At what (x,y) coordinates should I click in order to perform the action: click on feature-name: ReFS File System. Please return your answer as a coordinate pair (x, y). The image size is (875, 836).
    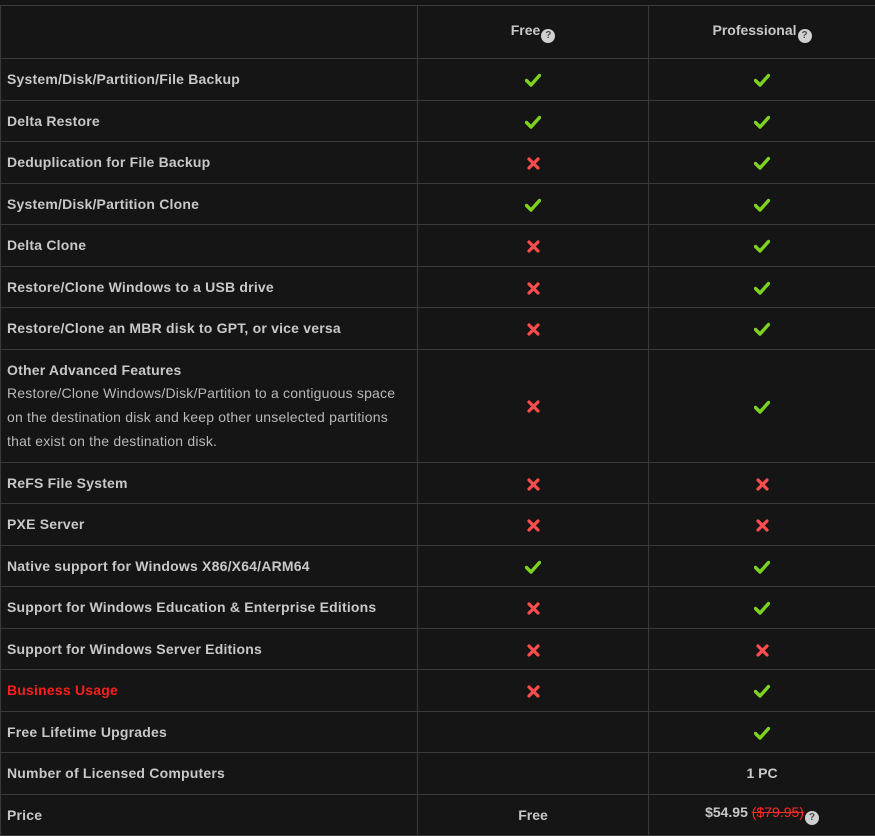
    Looking at the image, I should click on (209, 483).